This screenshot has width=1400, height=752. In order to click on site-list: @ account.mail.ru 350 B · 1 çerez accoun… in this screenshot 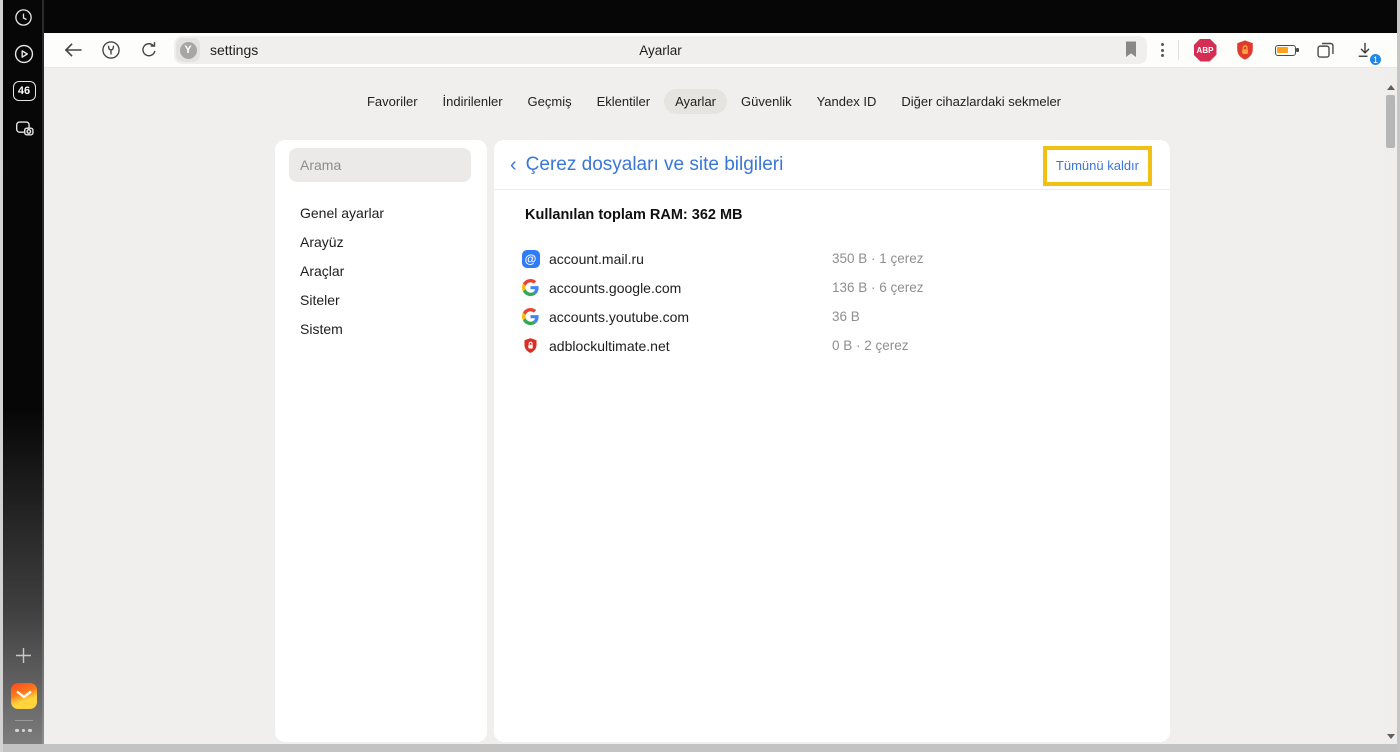, I will do `click(833, 302)`.